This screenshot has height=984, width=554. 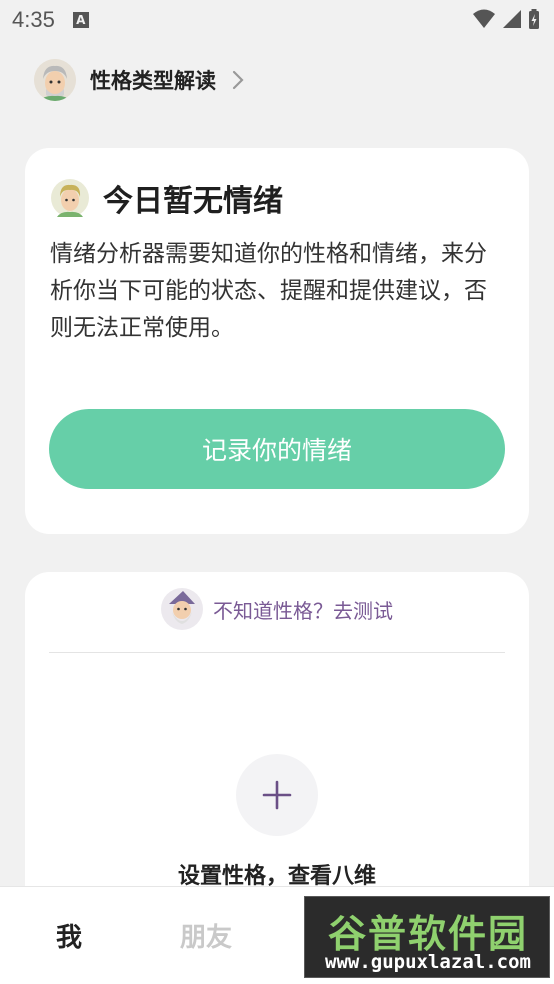 I want to click on personality-interpretation-link: 性格类型解读, so click(x=139, y=80).